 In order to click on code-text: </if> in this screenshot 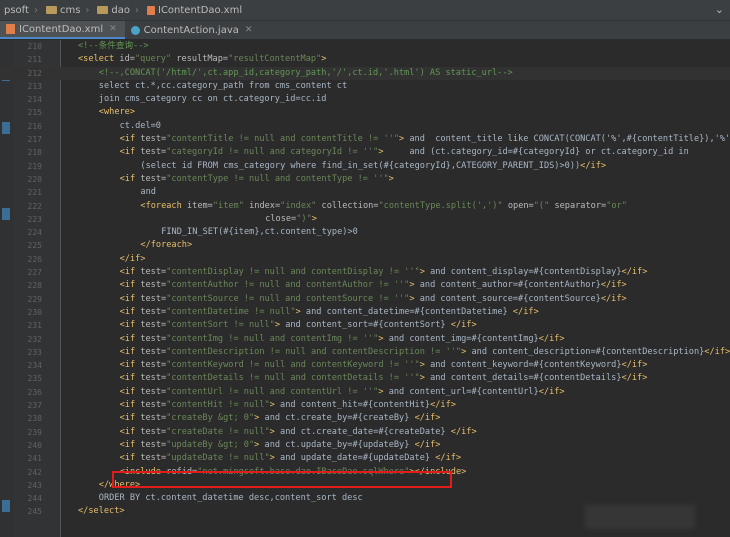, I will do `click(133, 259)`.